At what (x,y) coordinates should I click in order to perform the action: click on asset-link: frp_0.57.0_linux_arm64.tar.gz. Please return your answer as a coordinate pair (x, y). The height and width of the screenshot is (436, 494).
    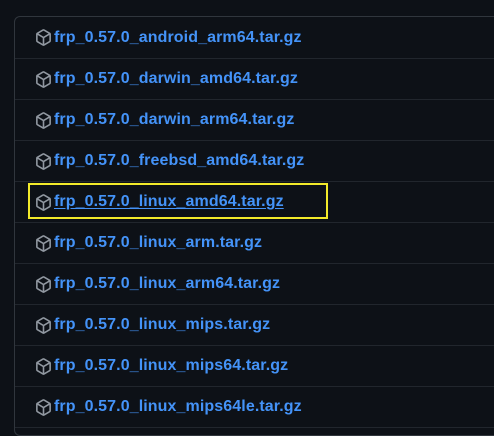
    Looking at the image, I should click on (157, 284).